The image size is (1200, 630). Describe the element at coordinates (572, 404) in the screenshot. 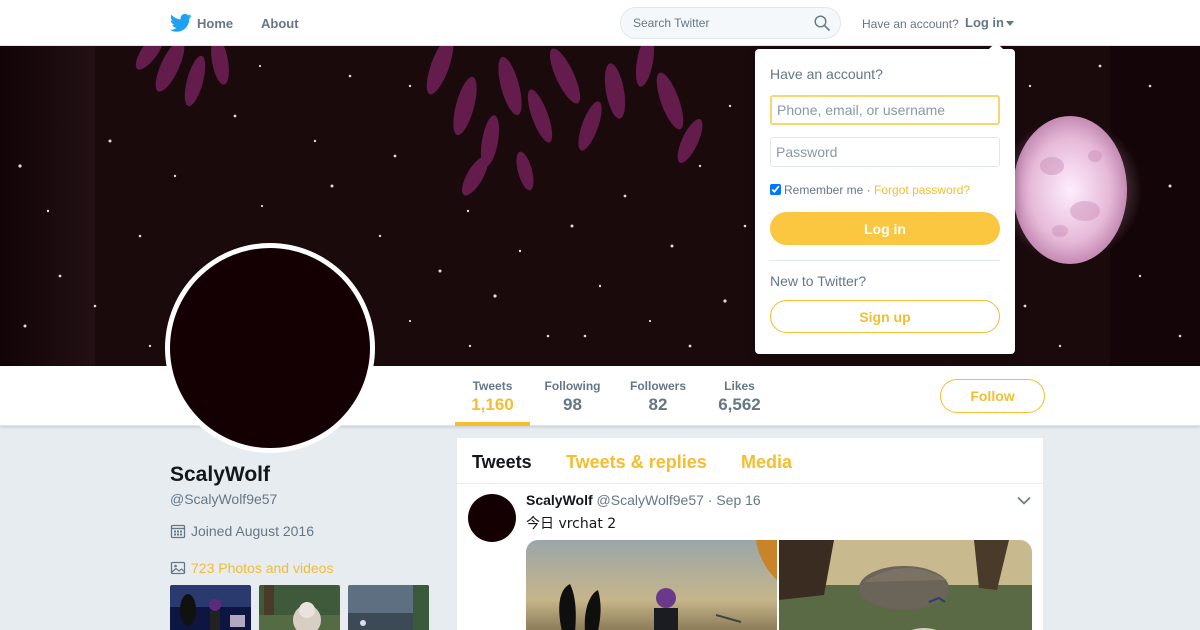

I see `stat-value: 98` at that location.